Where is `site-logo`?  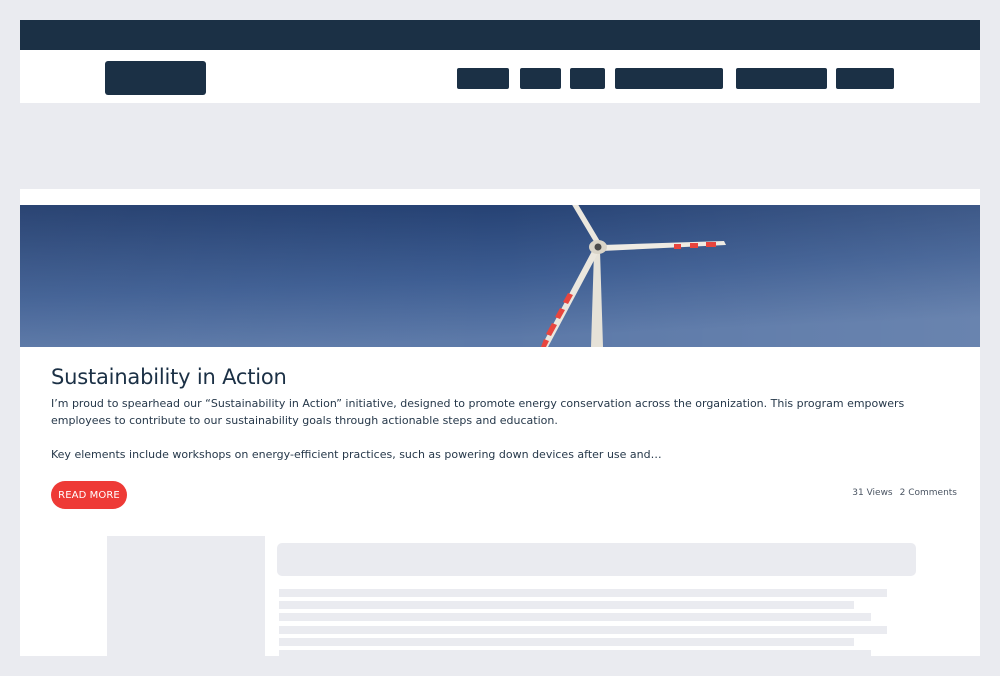
site-logo is located at coordinates (155, 78).